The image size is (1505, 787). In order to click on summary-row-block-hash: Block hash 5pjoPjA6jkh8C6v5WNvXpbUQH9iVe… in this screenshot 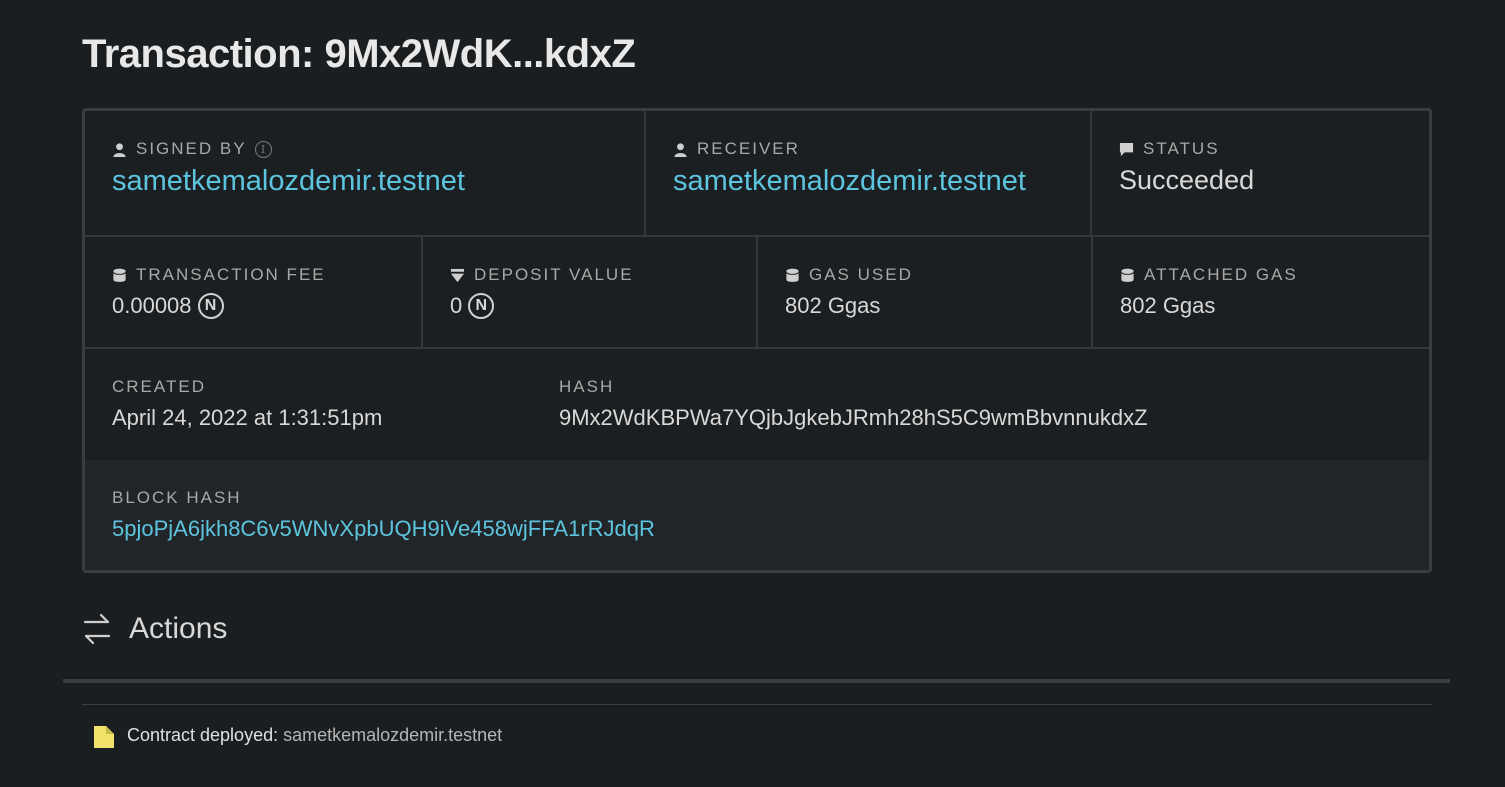, I will do `click(757, 515)`.